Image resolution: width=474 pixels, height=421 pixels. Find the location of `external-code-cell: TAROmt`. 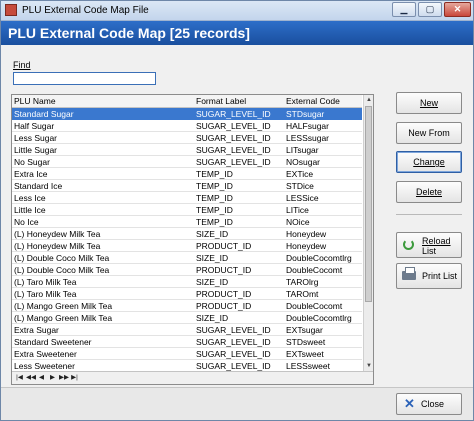

external-code-cell: TAROmt is located at coordinates (302, 294).